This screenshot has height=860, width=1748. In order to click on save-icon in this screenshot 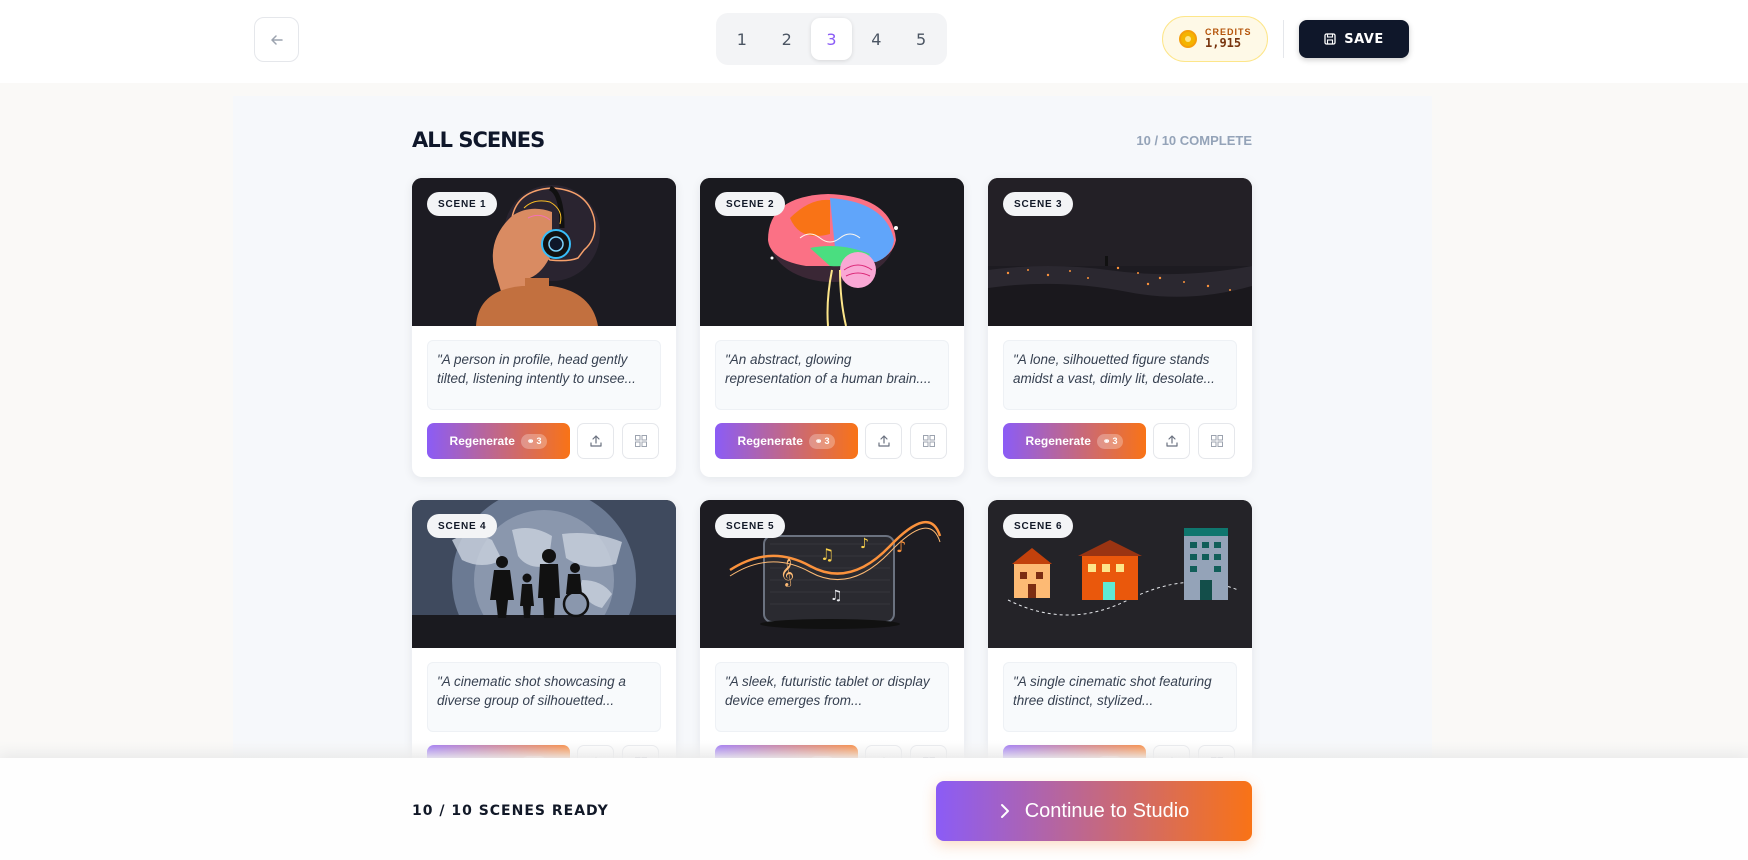, I will do `click(1330, 39)`.